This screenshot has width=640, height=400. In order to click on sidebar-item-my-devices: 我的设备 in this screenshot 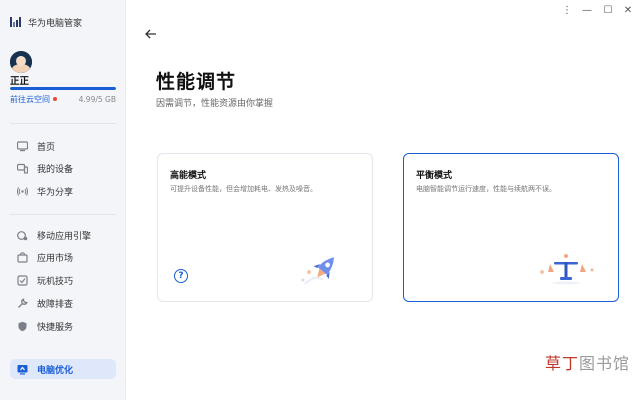, I will do `click(63, 168)`.